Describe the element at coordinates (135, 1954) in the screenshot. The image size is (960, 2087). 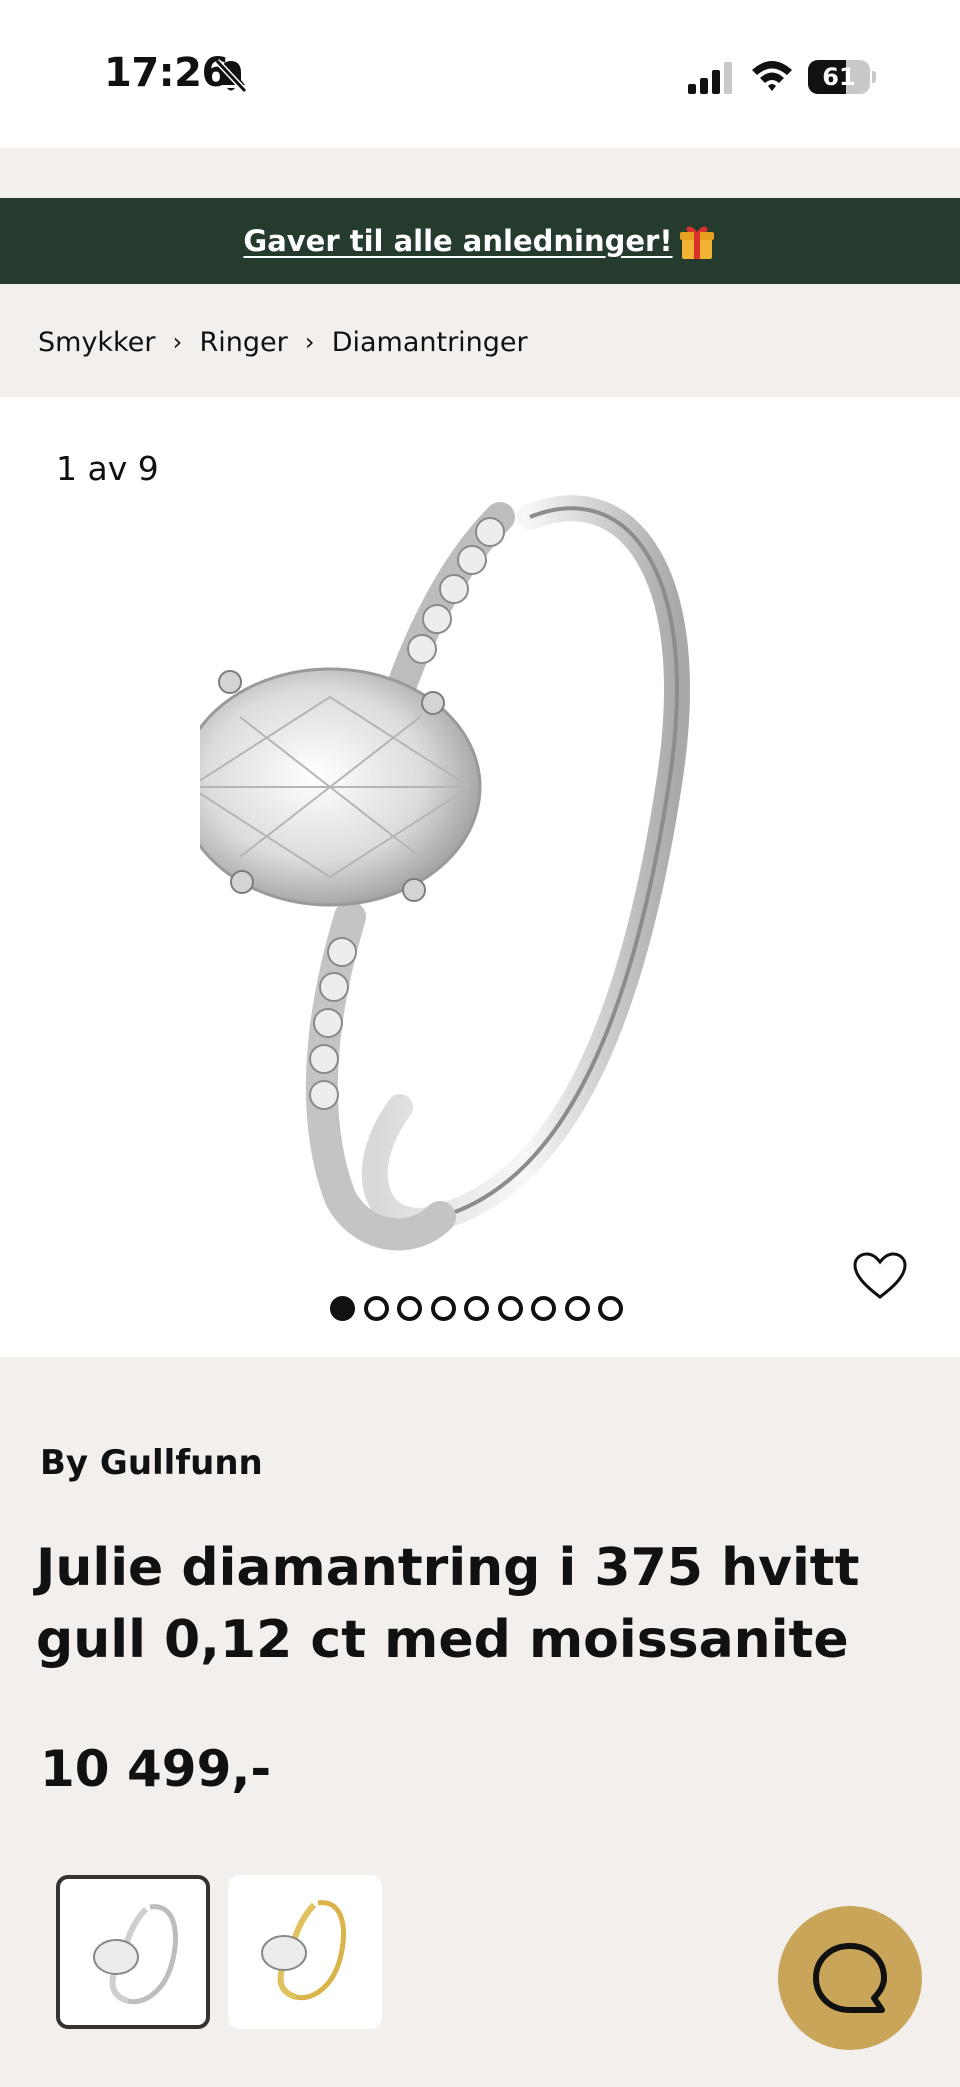
I see `white-gold-ring-icon` at that location.